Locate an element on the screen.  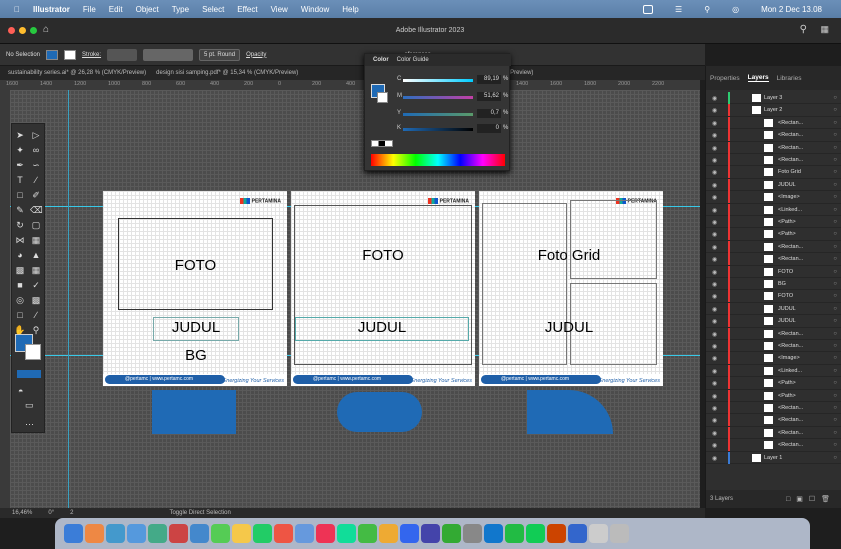
graph-tool-icon: ▩ is located at coordinates (36, 300).